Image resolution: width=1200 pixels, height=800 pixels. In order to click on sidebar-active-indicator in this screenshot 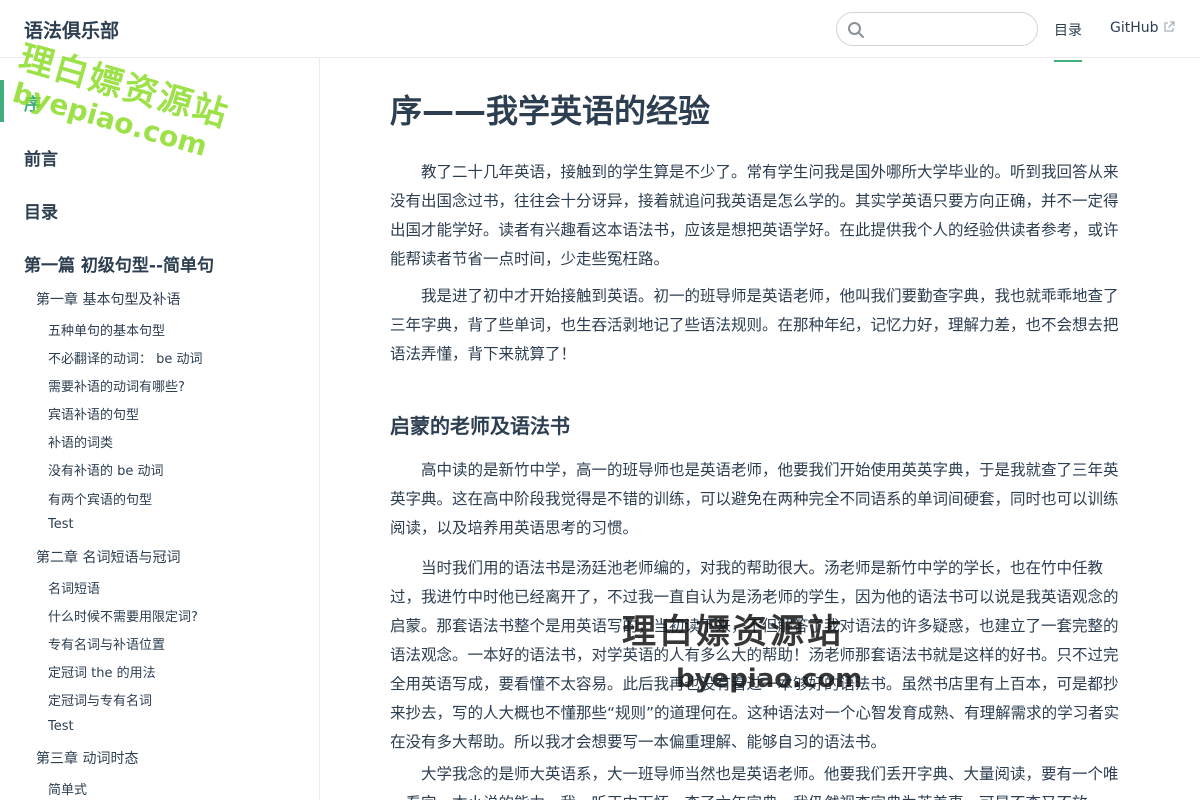, I will do `click(2, 101)`.